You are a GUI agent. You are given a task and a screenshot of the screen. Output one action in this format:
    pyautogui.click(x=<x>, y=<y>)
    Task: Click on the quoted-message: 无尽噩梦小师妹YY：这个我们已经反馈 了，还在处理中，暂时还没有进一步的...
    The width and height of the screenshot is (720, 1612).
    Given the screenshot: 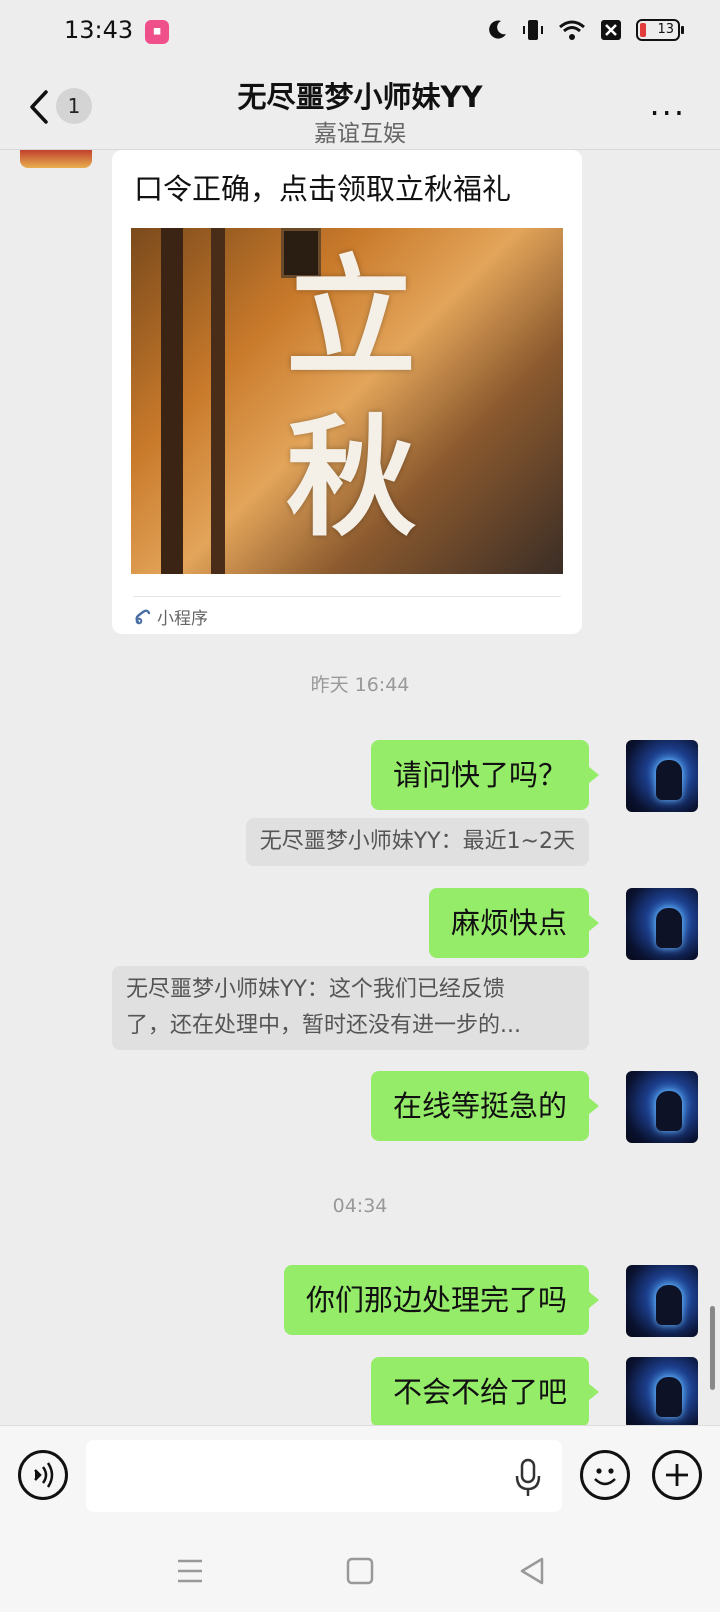 What is the action you would take?
    pyautogui.click(x=350, y=1008)
    